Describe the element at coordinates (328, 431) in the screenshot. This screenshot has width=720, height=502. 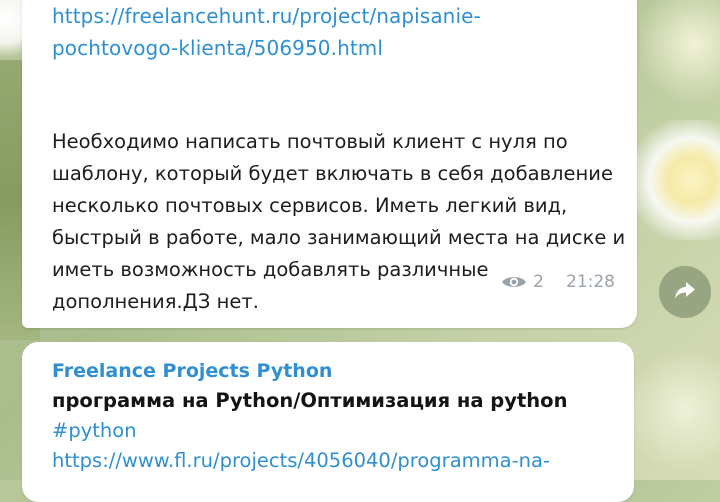
I see `hashtag-link: #python` at that location.